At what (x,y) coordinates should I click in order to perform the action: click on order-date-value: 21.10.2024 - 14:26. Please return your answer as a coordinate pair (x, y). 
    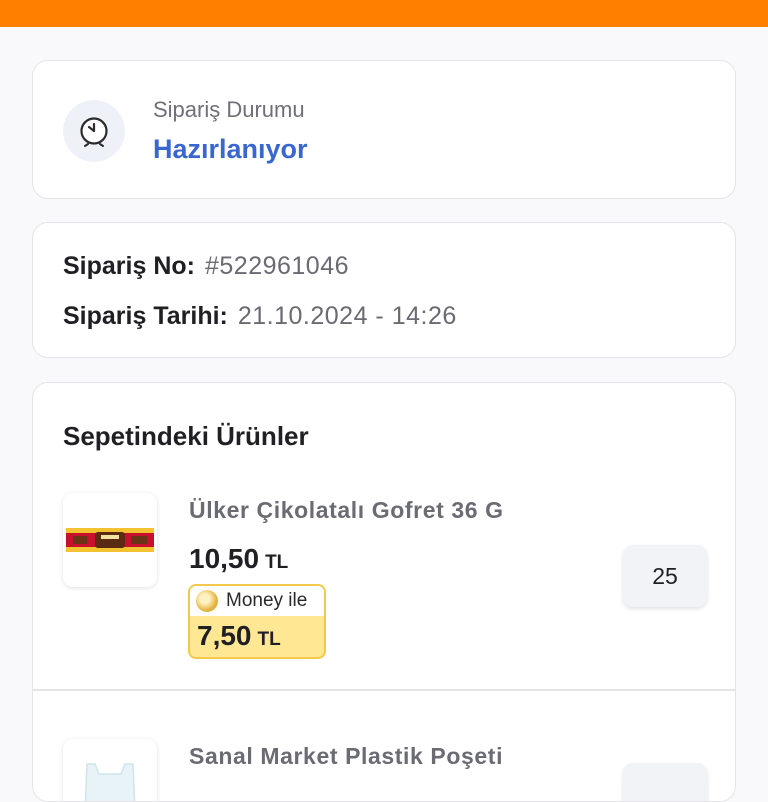
    Looking at the image, I should click on (347, 316).